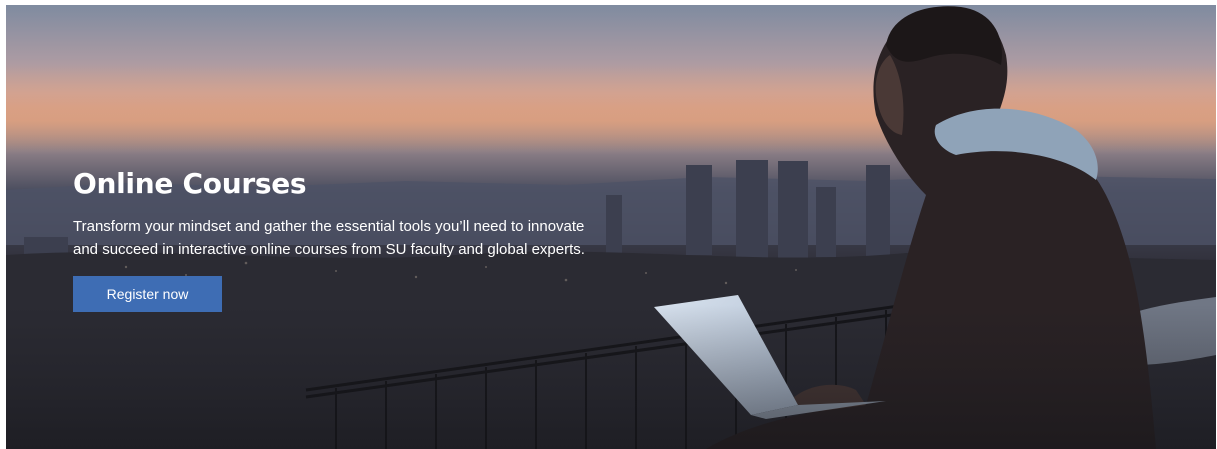 Image resolution: width=1217 pixels, height=449 pixels. I want to click on register-now-button: Register now, so click(147, 294).